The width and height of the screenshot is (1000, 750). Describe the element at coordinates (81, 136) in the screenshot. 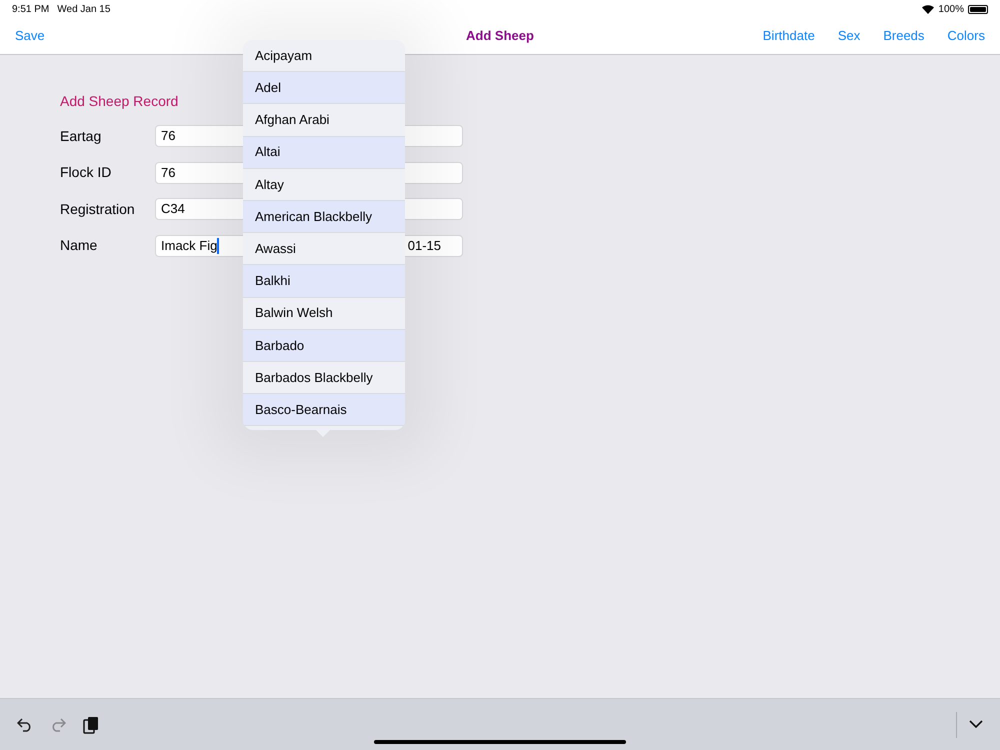

I see `field-label: Eartag` at that location.